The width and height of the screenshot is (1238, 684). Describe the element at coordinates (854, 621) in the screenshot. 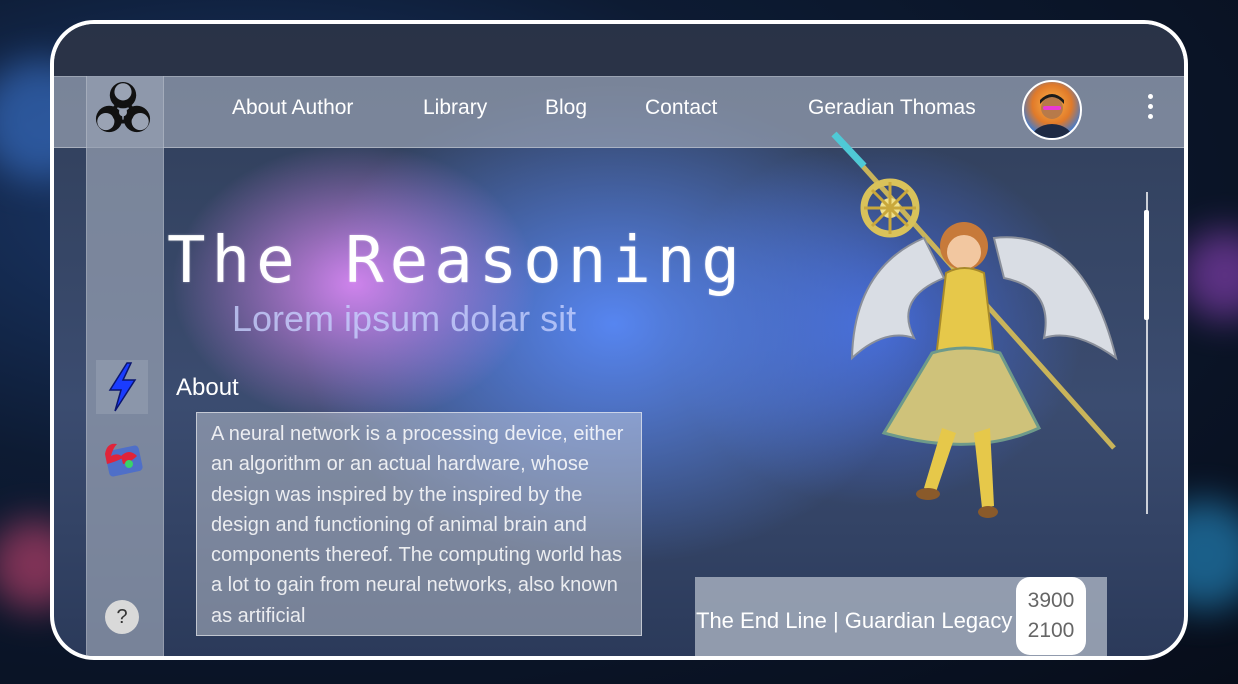

I see `book-card-title: The End Line | Guardian Legacy` at that location.